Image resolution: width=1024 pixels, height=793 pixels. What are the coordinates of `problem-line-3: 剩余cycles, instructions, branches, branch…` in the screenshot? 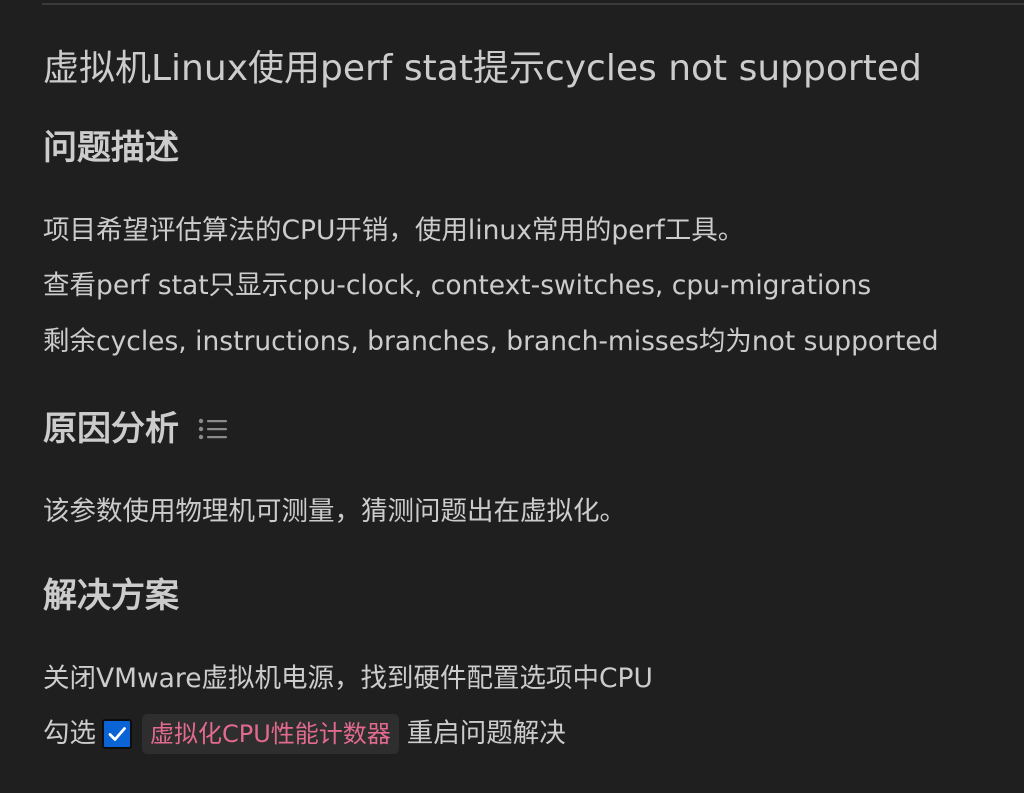 It's located at (491, 341).